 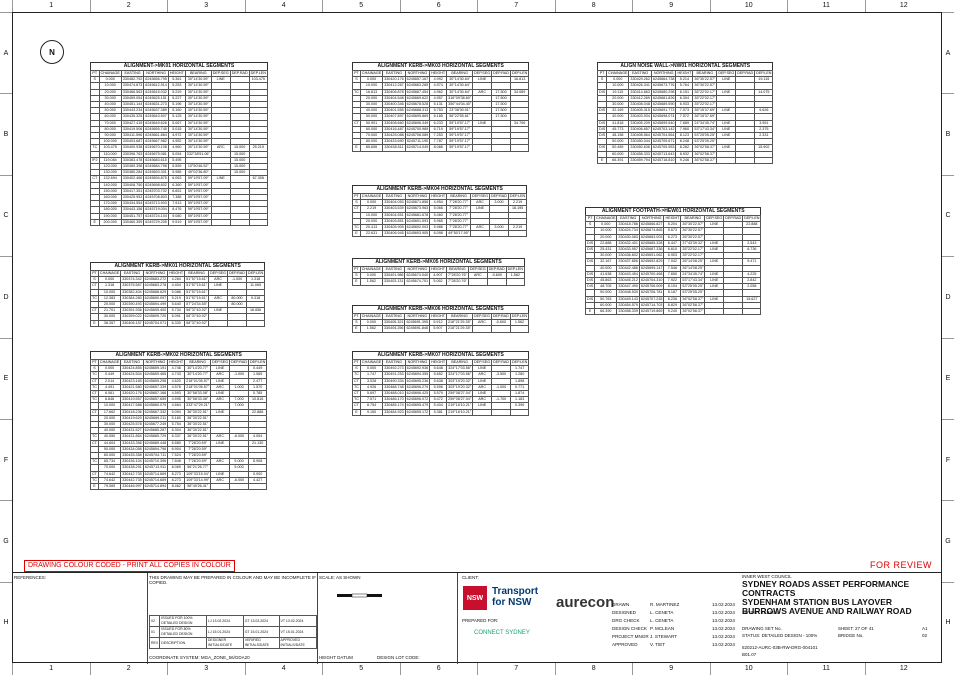 What do you see at coordinates (417, 80) in the screenshot?
I see `table-cell: 6245657.167` at bounding box center [417, 80].